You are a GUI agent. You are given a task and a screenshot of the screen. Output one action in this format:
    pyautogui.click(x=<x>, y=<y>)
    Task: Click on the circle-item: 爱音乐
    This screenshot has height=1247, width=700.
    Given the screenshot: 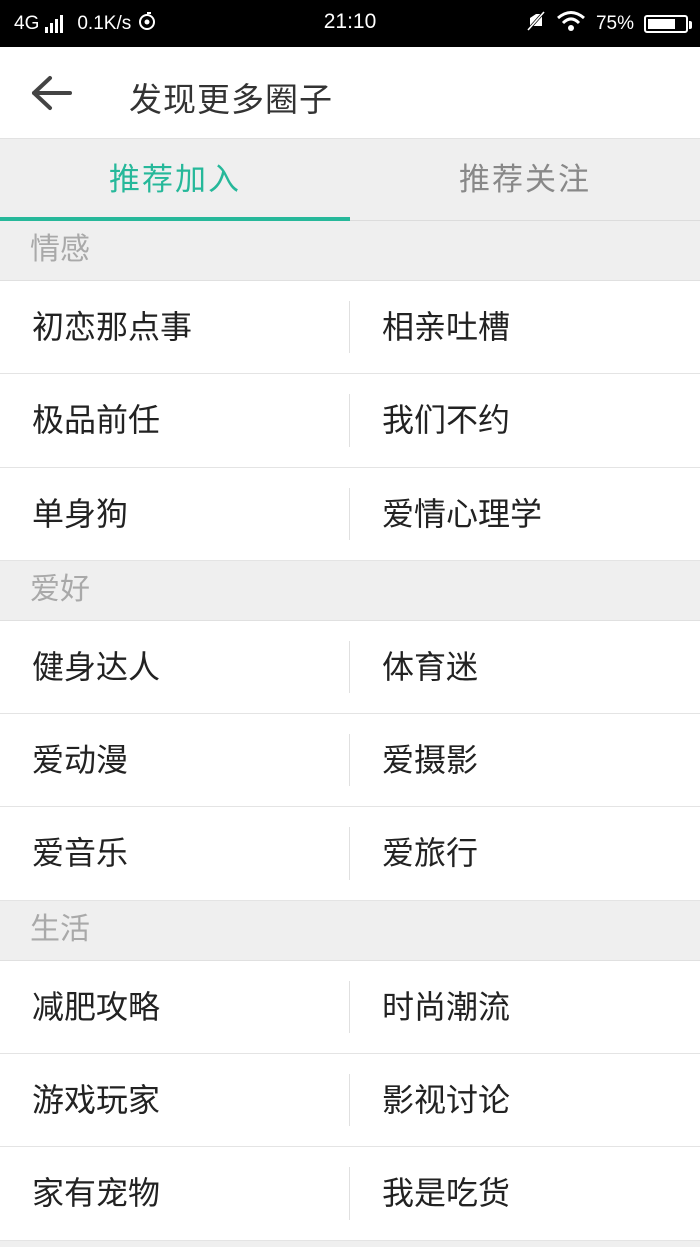 What is the action you would take?
    pyautogui.click(x=175, y=853)
    